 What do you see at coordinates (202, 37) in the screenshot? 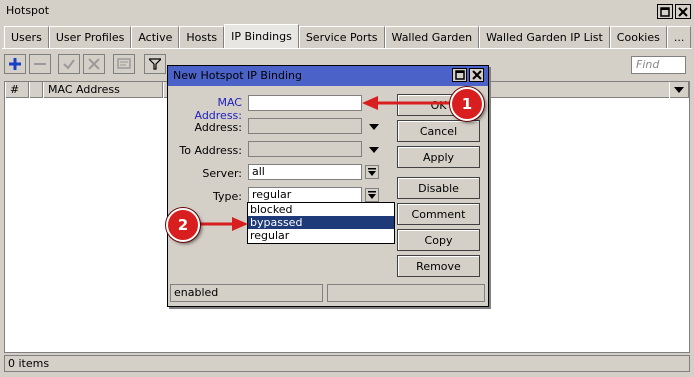
I see `tab-hosts: Hosts` at bounding box center [202, 37].